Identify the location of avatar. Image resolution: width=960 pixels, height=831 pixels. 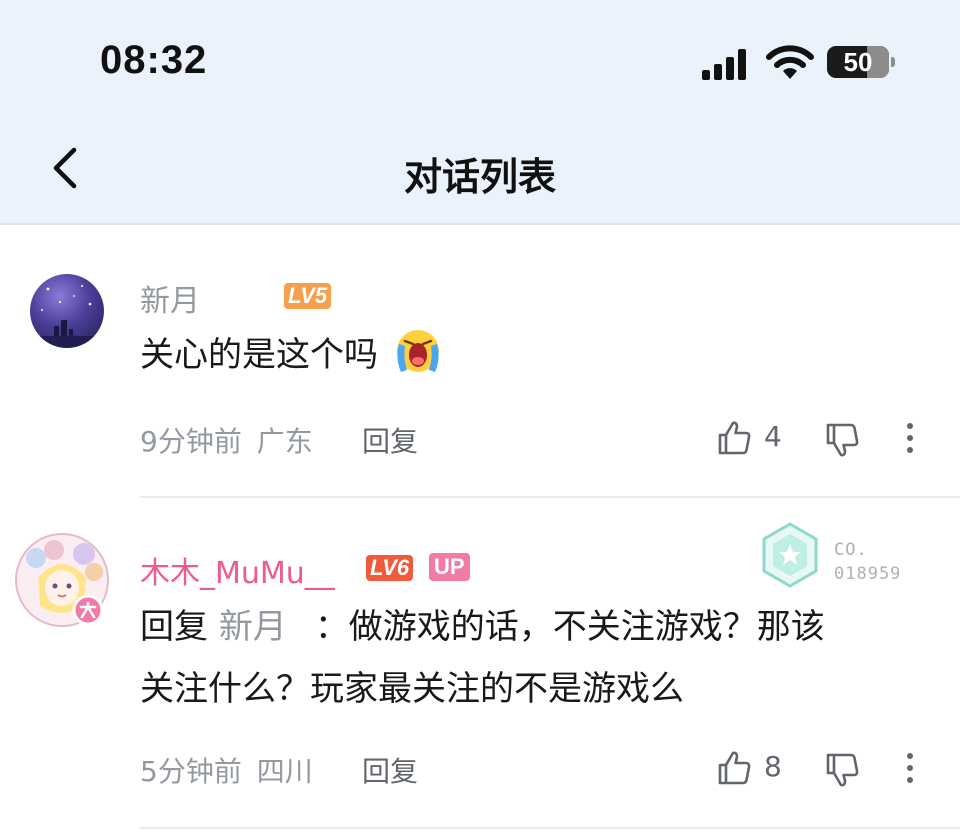
(67, 311).